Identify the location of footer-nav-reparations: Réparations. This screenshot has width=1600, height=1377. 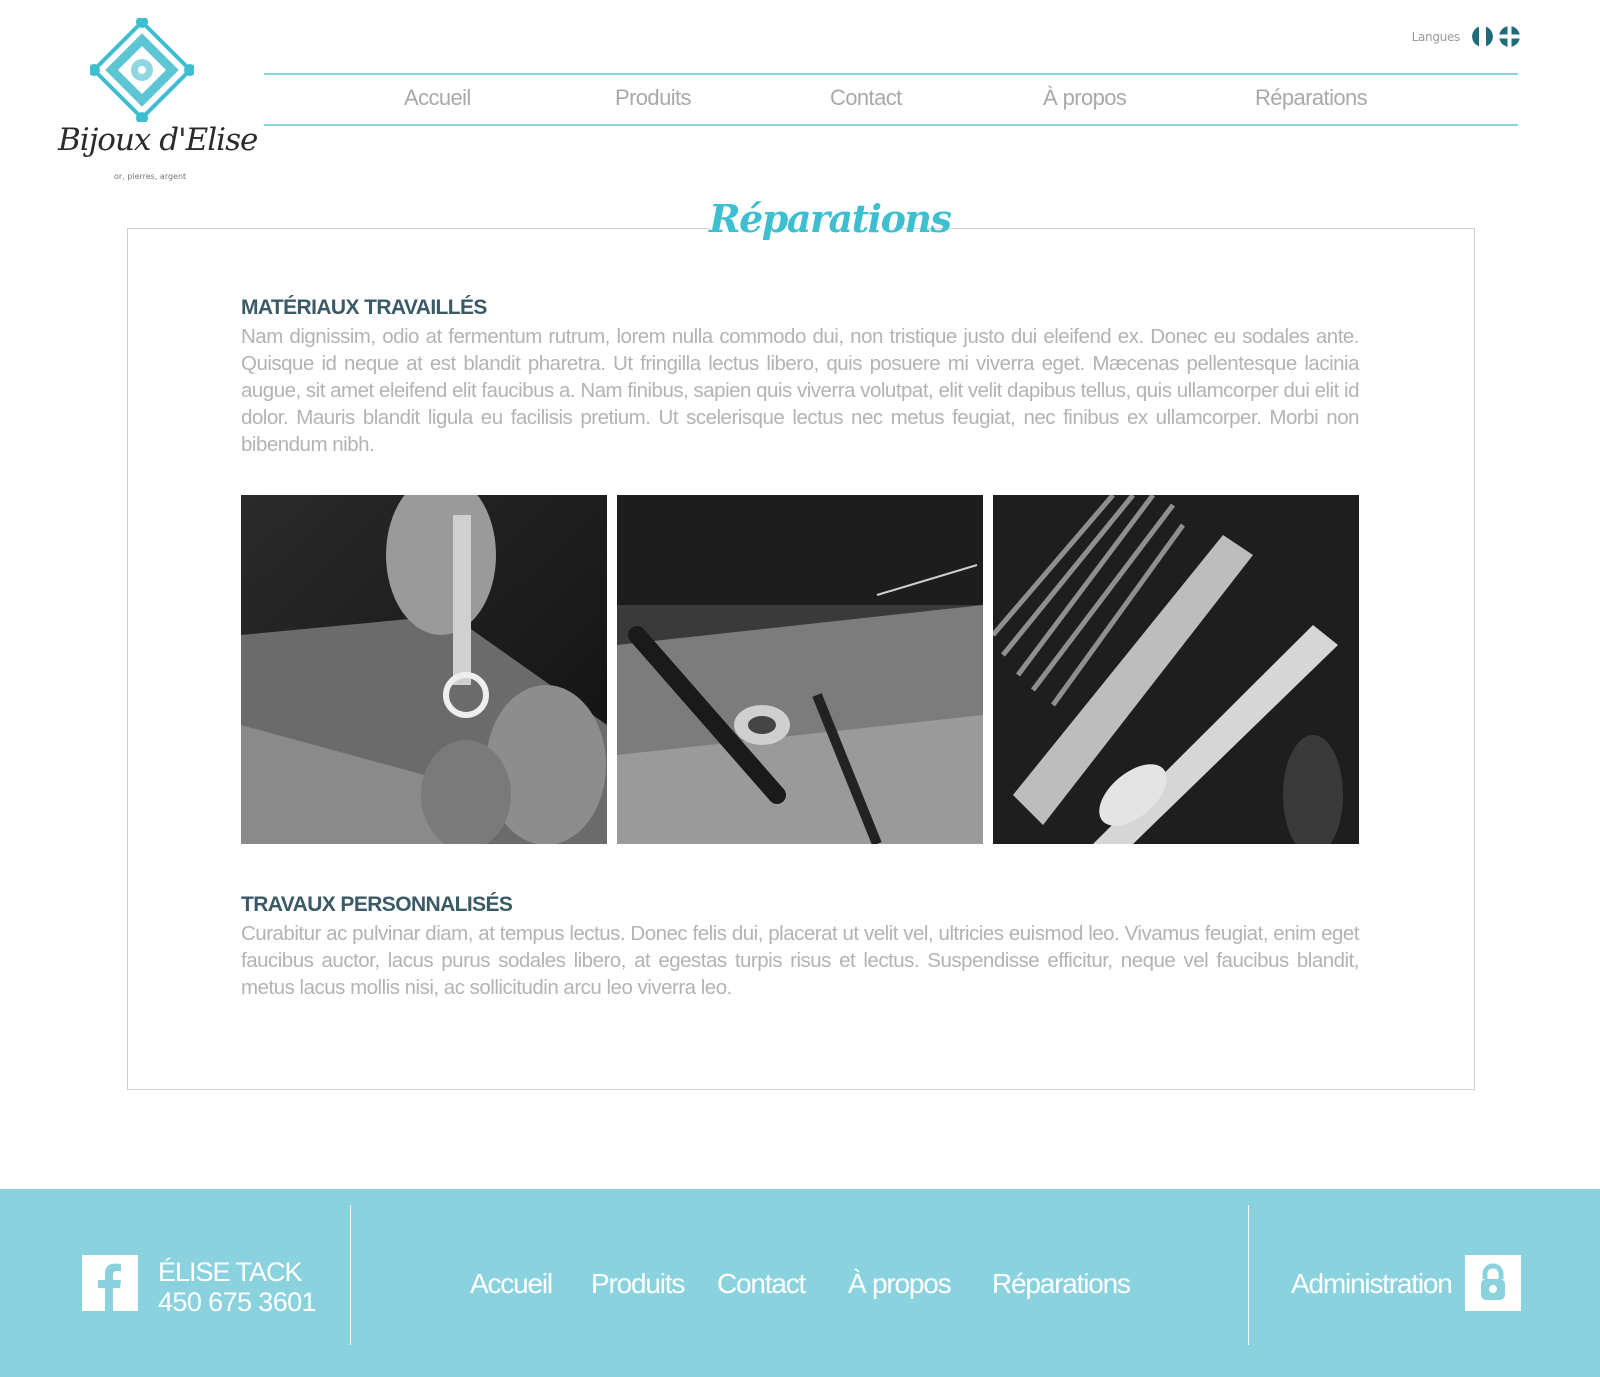
(1061, 1284).